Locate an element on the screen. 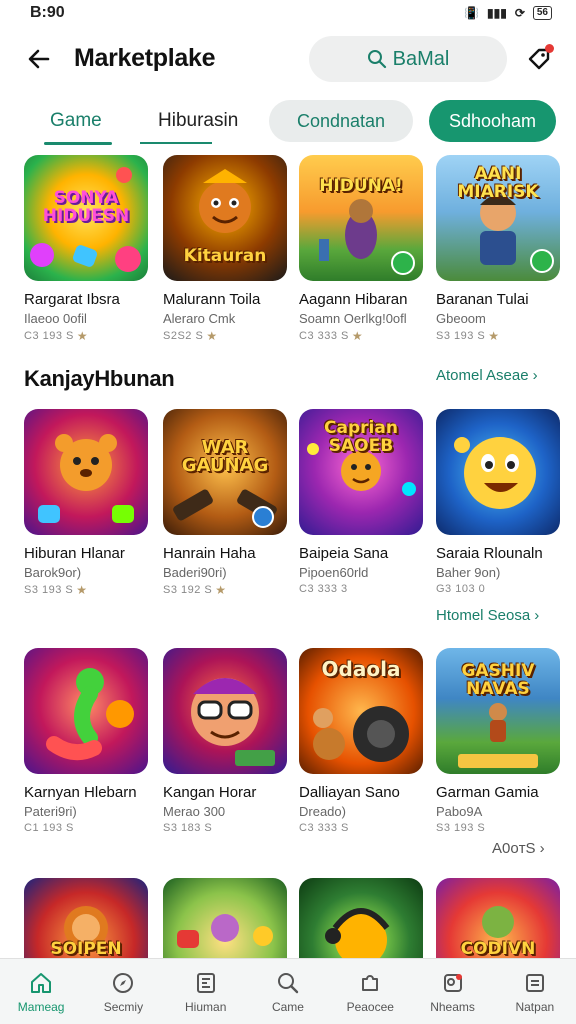 Image resolution: width=576 pixels, height=1024 pixels. nav-item-came: Came is located at coordinates (288, 991).